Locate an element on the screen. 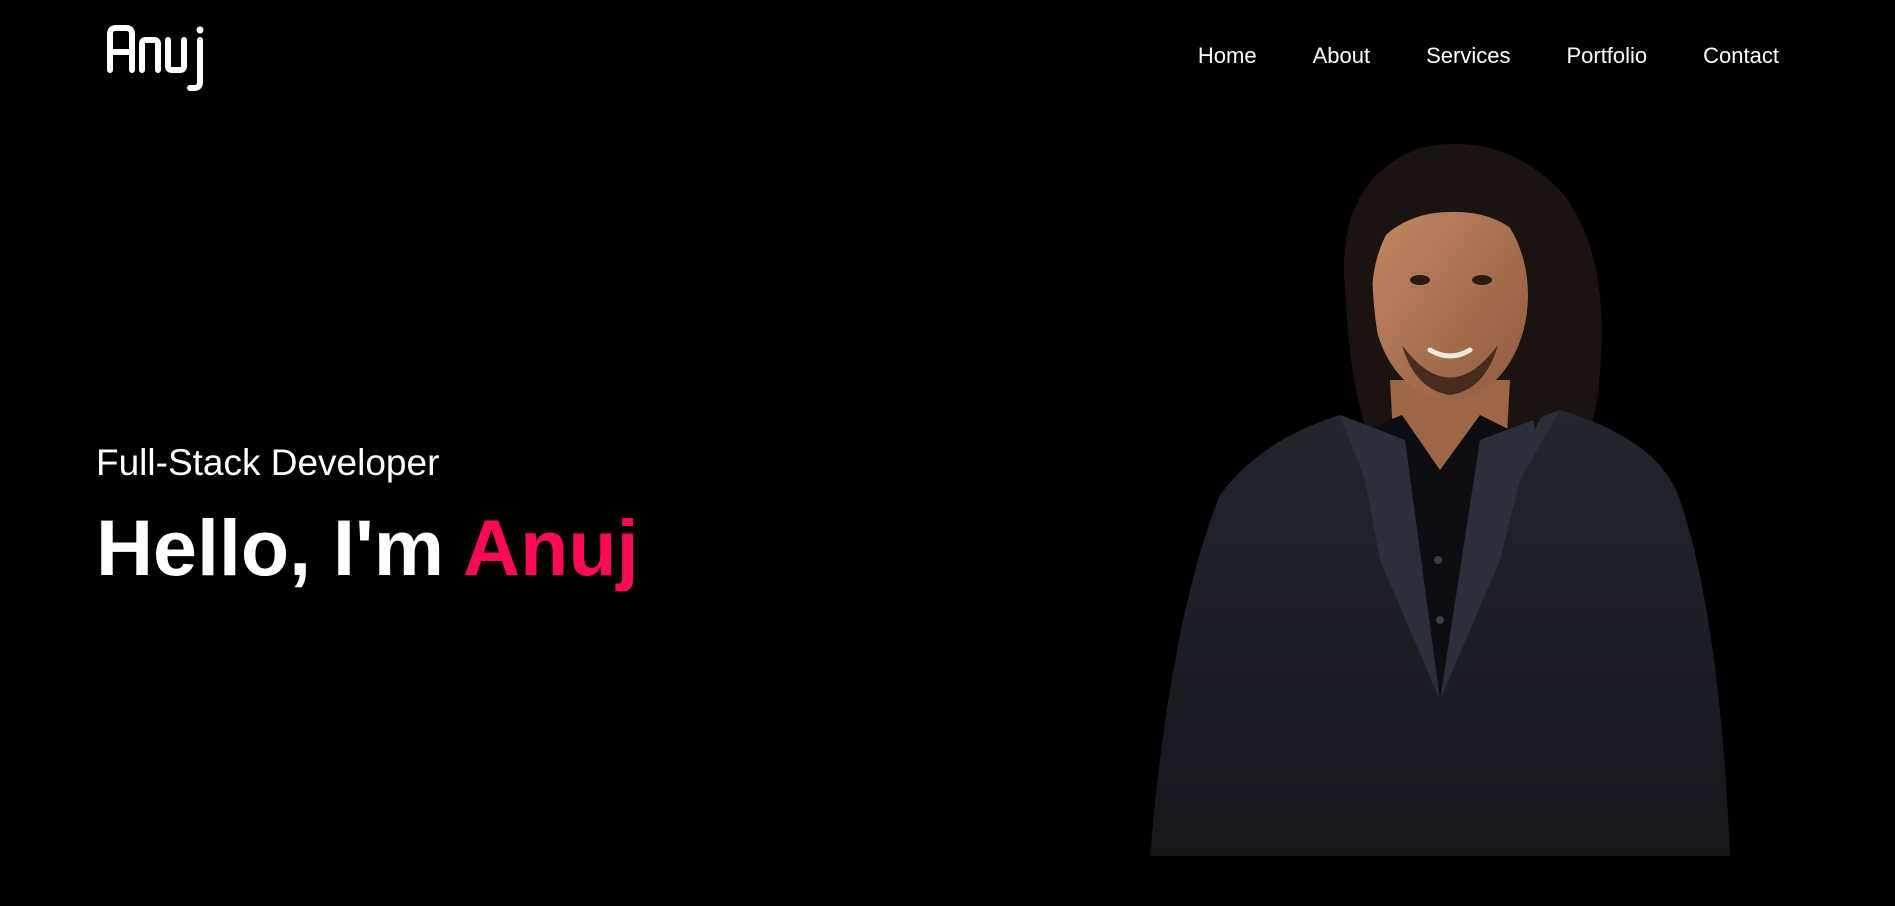 The image size is (1895, 906). nav-services-link: Services is located at coordinates (1468, 56).